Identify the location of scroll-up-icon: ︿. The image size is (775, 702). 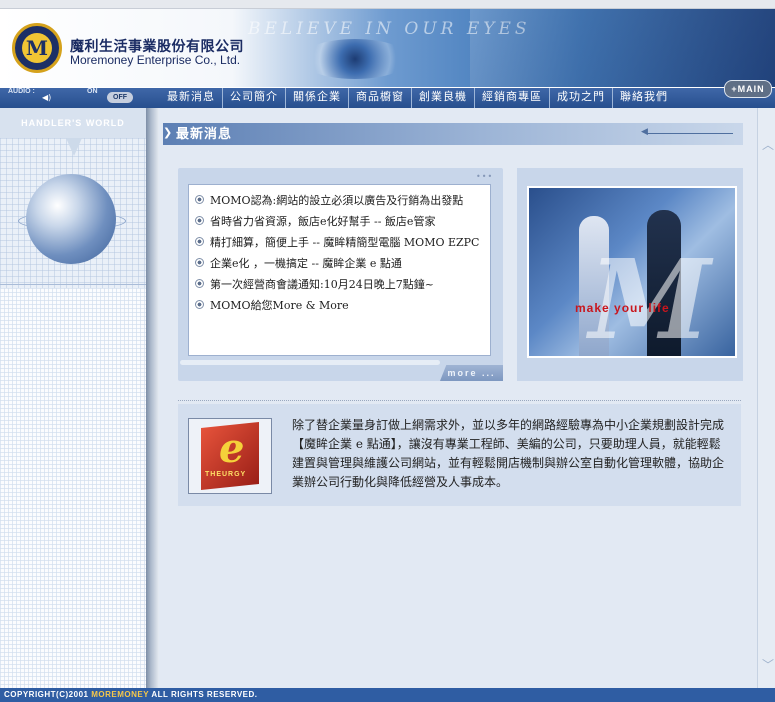
(768, 144).